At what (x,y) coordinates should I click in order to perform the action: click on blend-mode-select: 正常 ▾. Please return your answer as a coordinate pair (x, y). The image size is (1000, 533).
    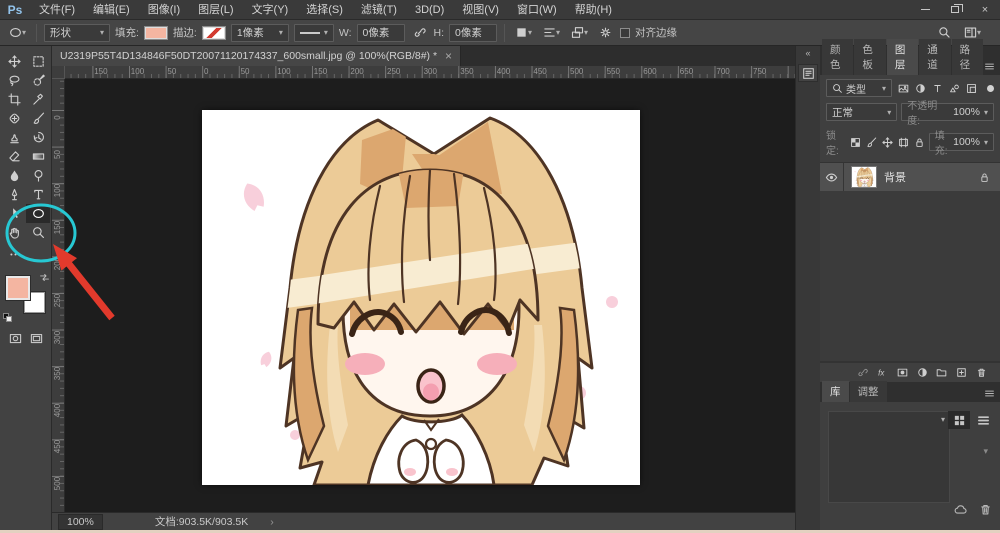
    Looking at the image, I should click on (862, 112).